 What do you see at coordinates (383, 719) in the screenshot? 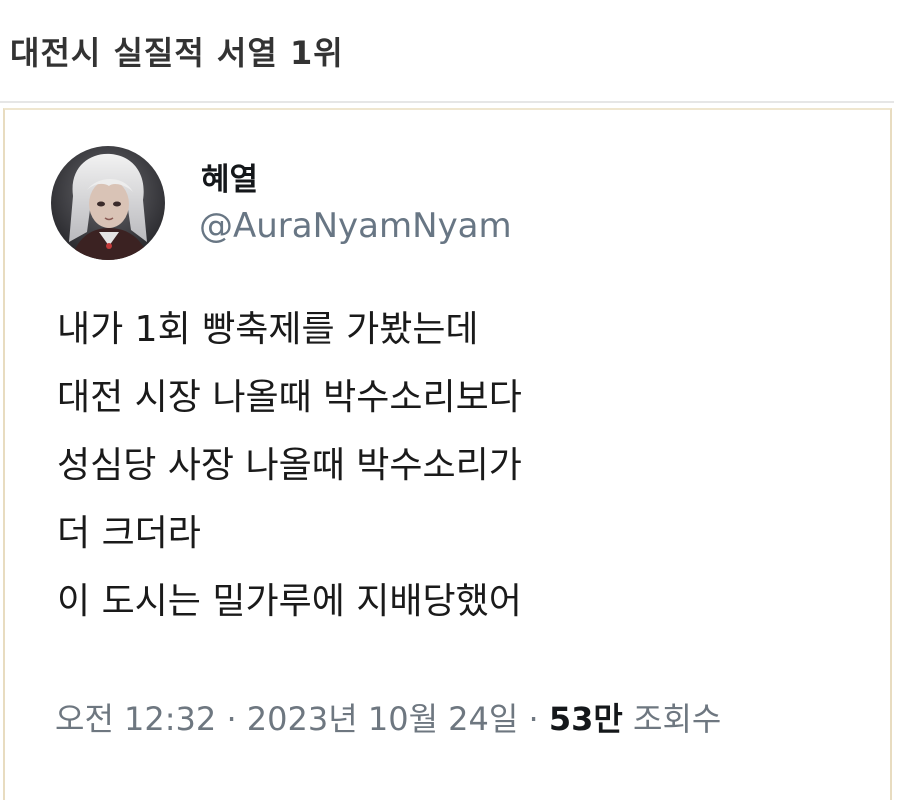
I see `tweet-date: 2023년 10월 24일` at bounding box center [383, 719].